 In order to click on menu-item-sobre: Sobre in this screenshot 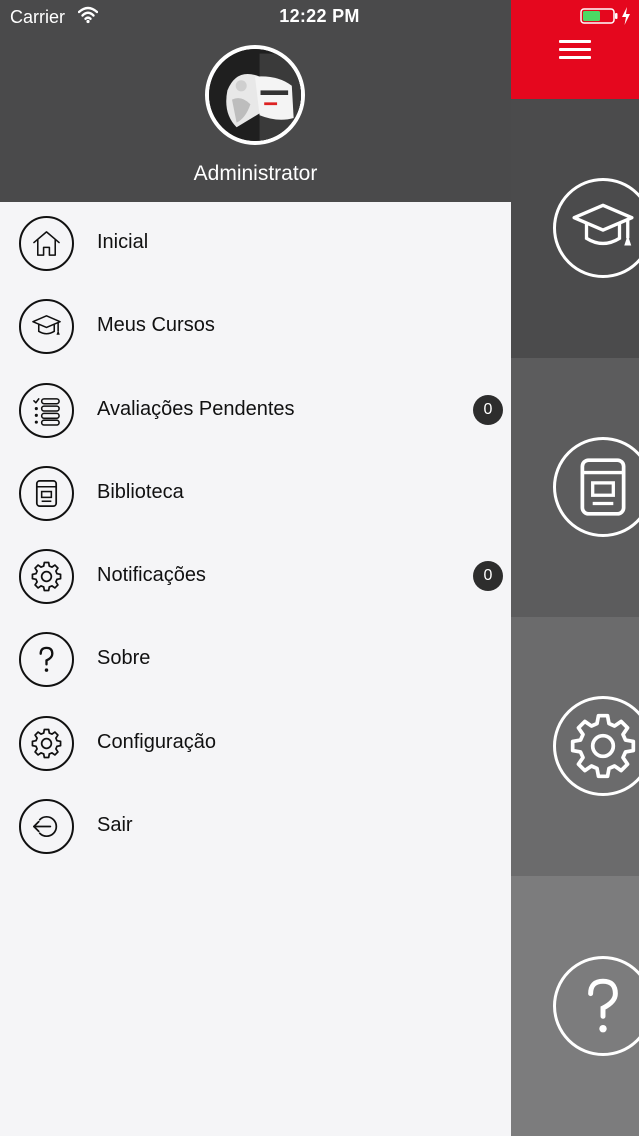, I will do `click(255, 659)`.